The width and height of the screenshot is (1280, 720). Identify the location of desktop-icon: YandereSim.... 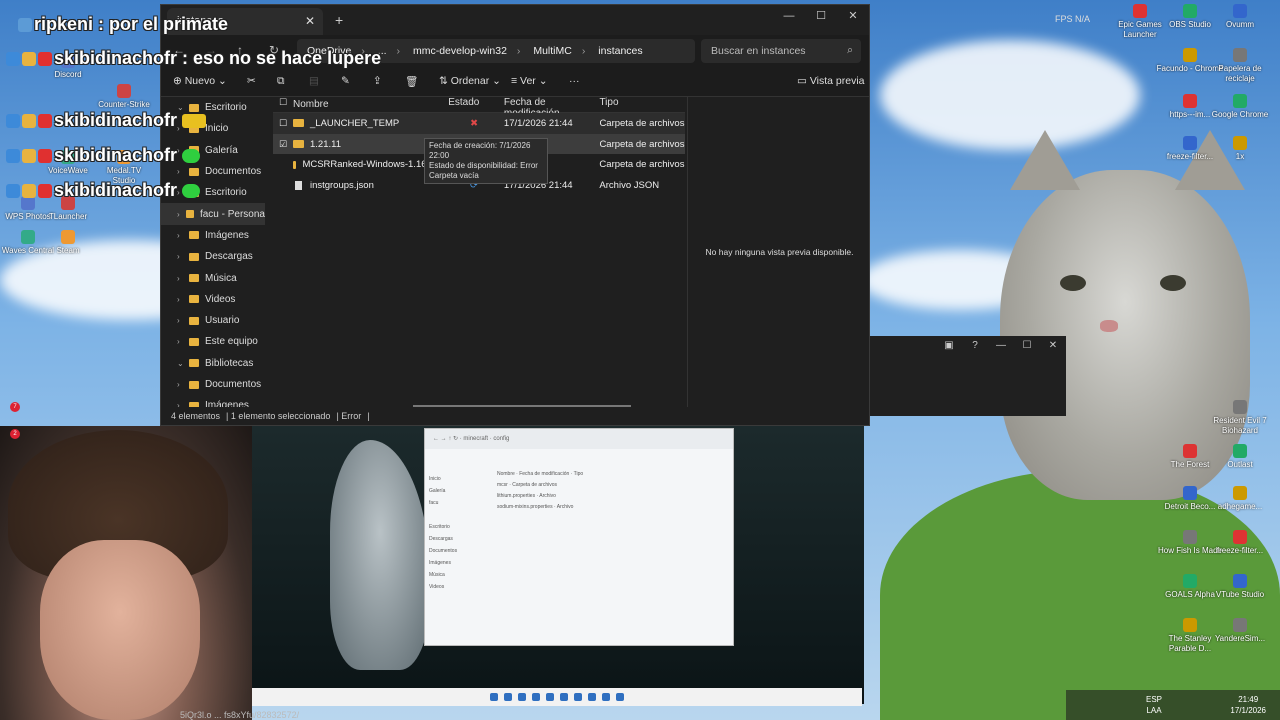
(1240, 631).